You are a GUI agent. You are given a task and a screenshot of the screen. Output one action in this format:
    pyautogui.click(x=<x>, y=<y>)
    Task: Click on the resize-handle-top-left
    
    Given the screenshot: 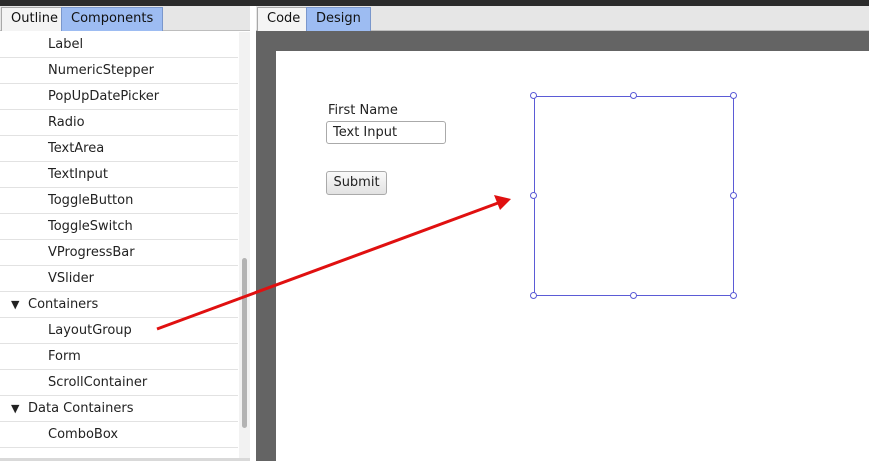 What is the action you would take?
    pyautogui.click(x=533, y=95)
    